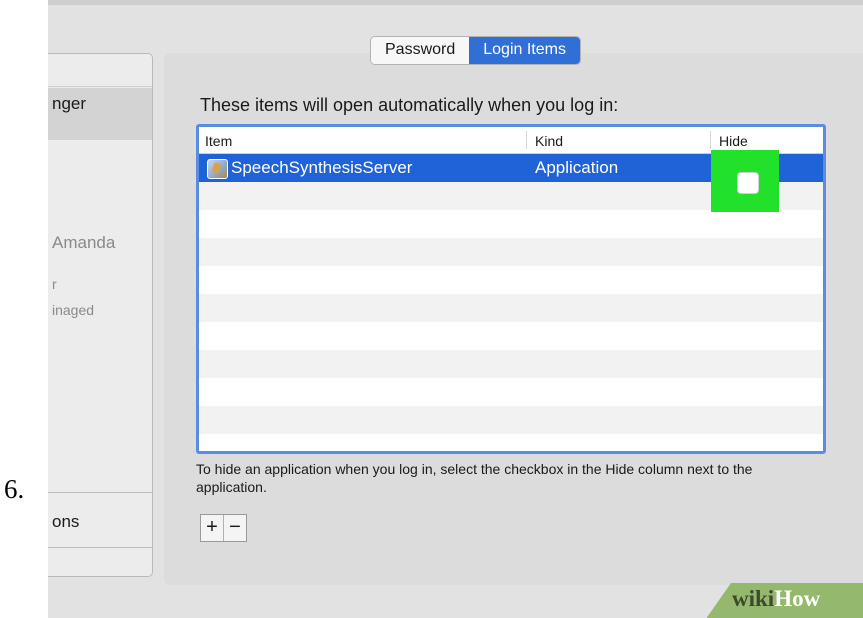 Image resolution: width=863 pixels, height=618 pixels. I want to click on wikihow-watermark: wikiHow, so click(776, 599).